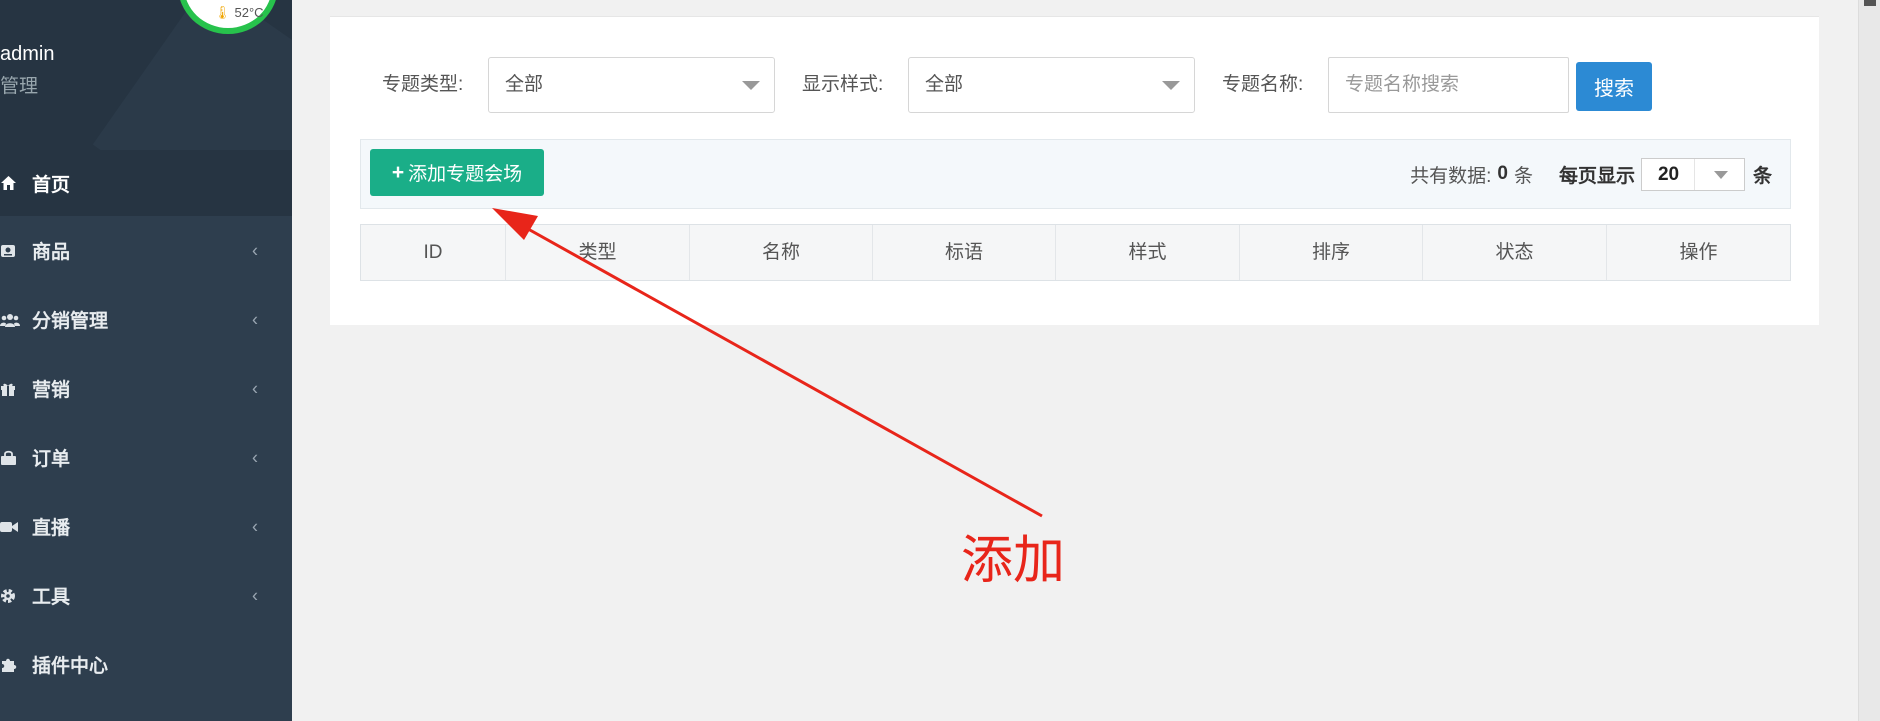 The width and height of the screenshot is (1880, 721). What do you see at coordinates (631, 85) in the screenshot?
I see `topic-type-select: 全部` at bounding box center [631, 85].